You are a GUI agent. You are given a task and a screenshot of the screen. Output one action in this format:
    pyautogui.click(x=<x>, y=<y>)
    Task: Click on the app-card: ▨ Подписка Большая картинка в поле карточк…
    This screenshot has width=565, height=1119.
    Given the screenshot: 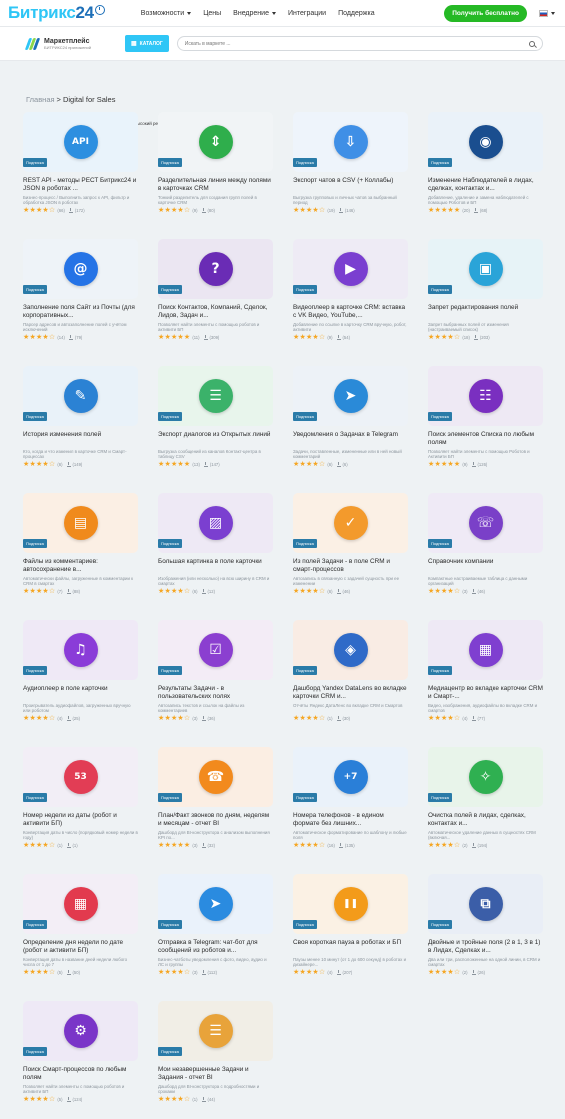 What is the action you would take?
    pyautogui.click(x=215, y=552)
    